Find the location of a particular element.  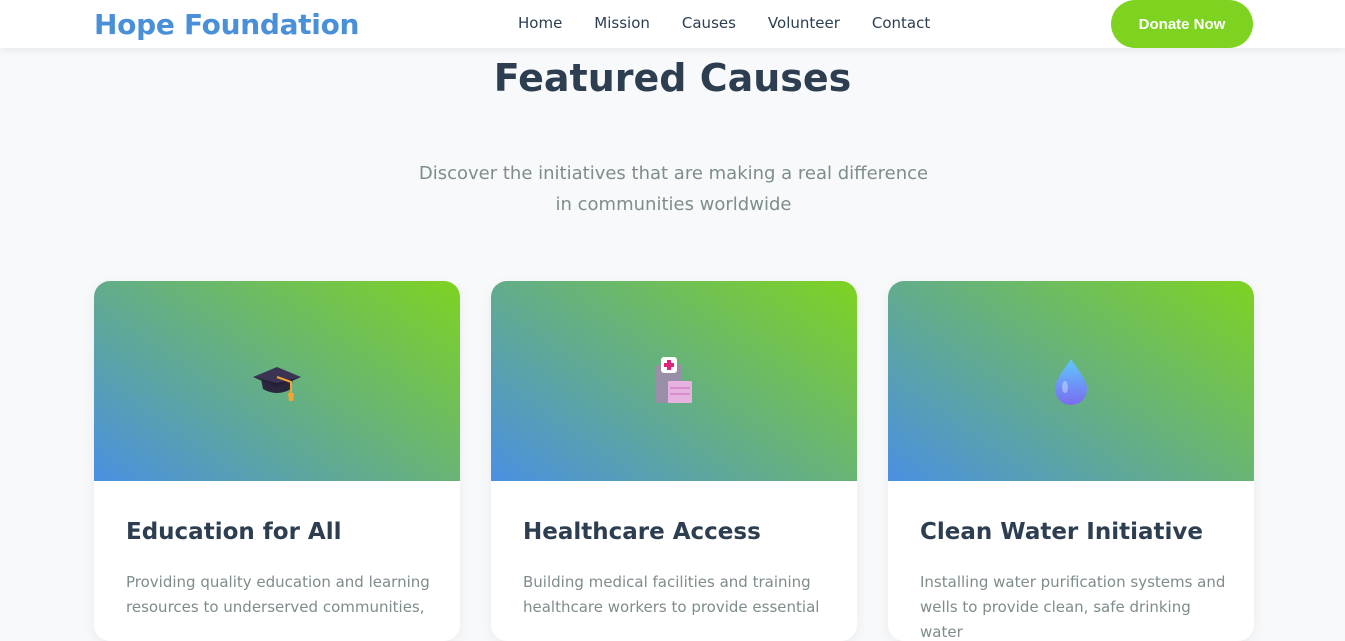

site-logo: Hope Foundation is located at coordinates (226, 24).